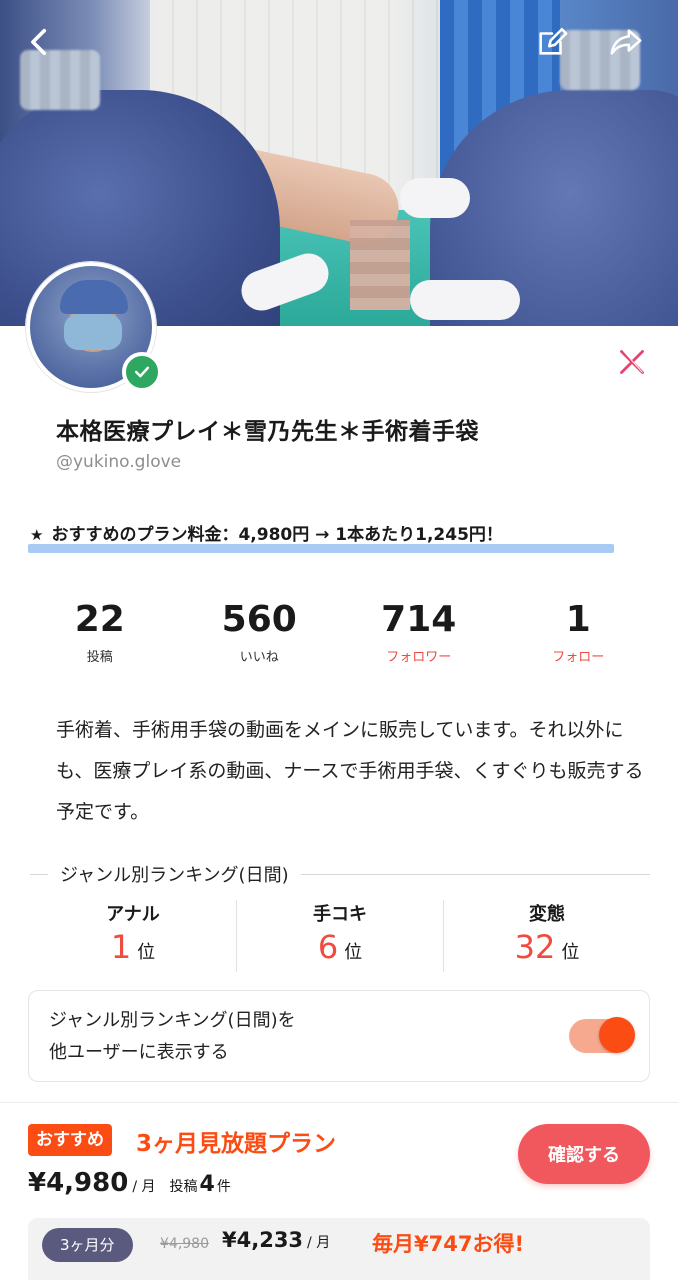  I want to click on ranking-item: 変態 32 位, so click(547, 936).